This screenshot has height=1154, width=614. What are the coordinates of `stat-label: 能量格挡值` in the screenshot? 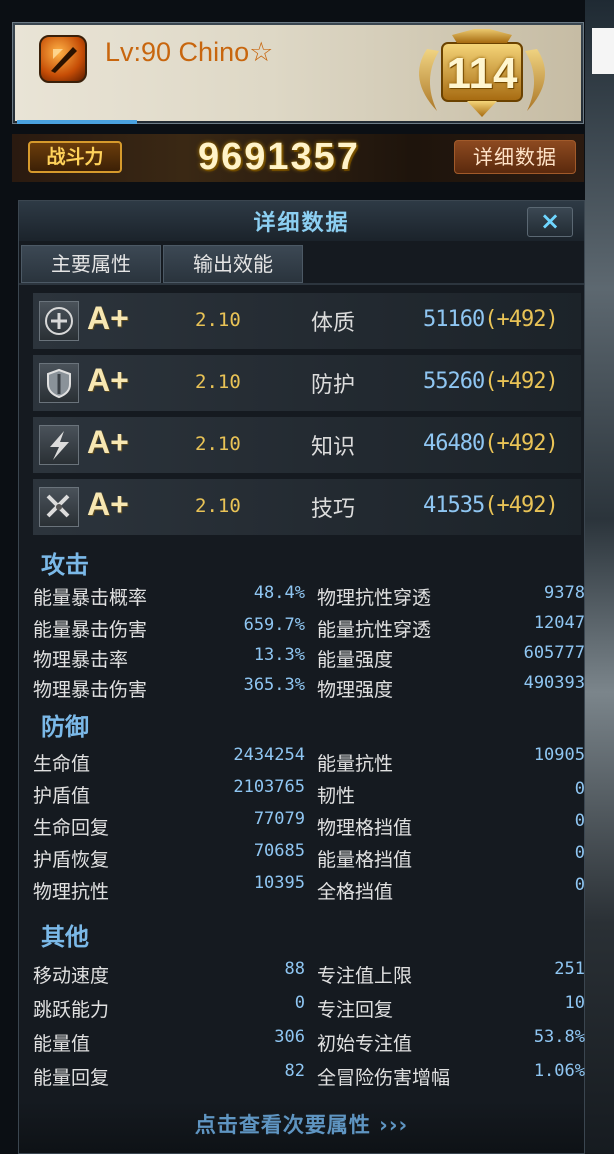 It's located at (365, 860).